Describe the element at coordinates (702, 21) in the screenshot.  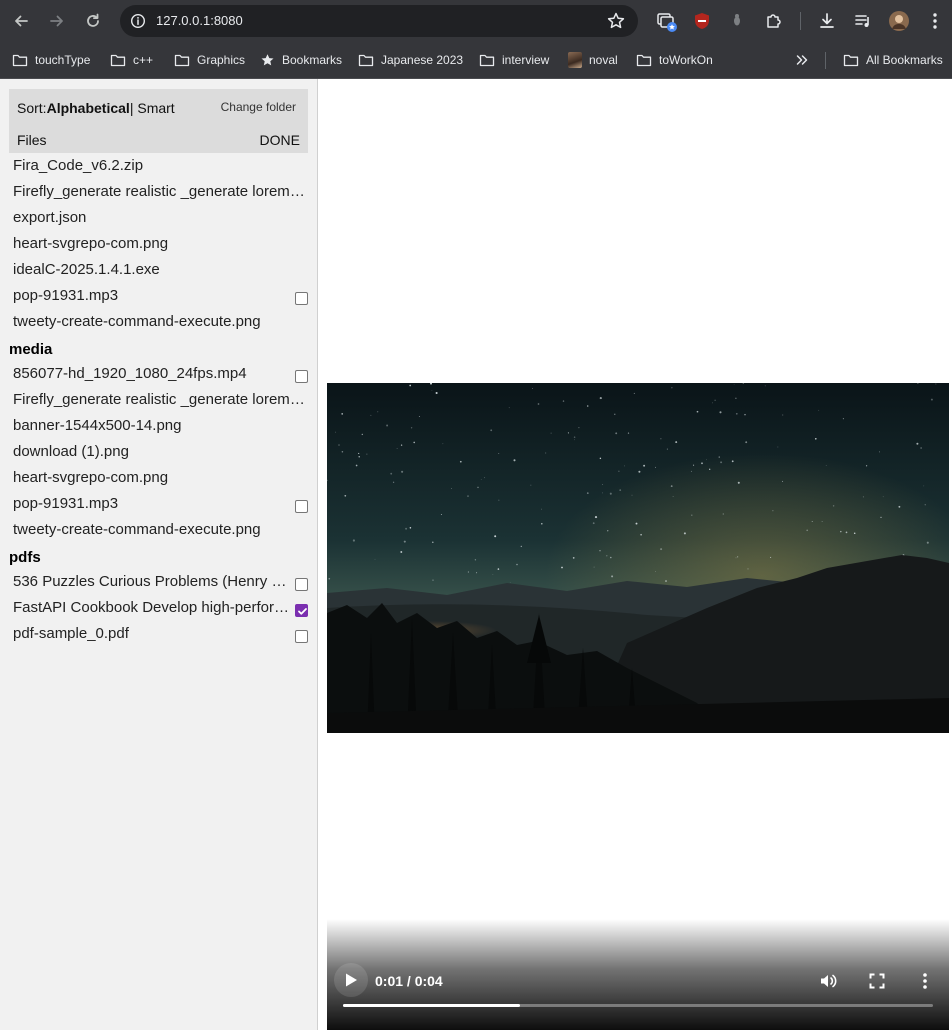
I see `shield-extension-icon` at that location.